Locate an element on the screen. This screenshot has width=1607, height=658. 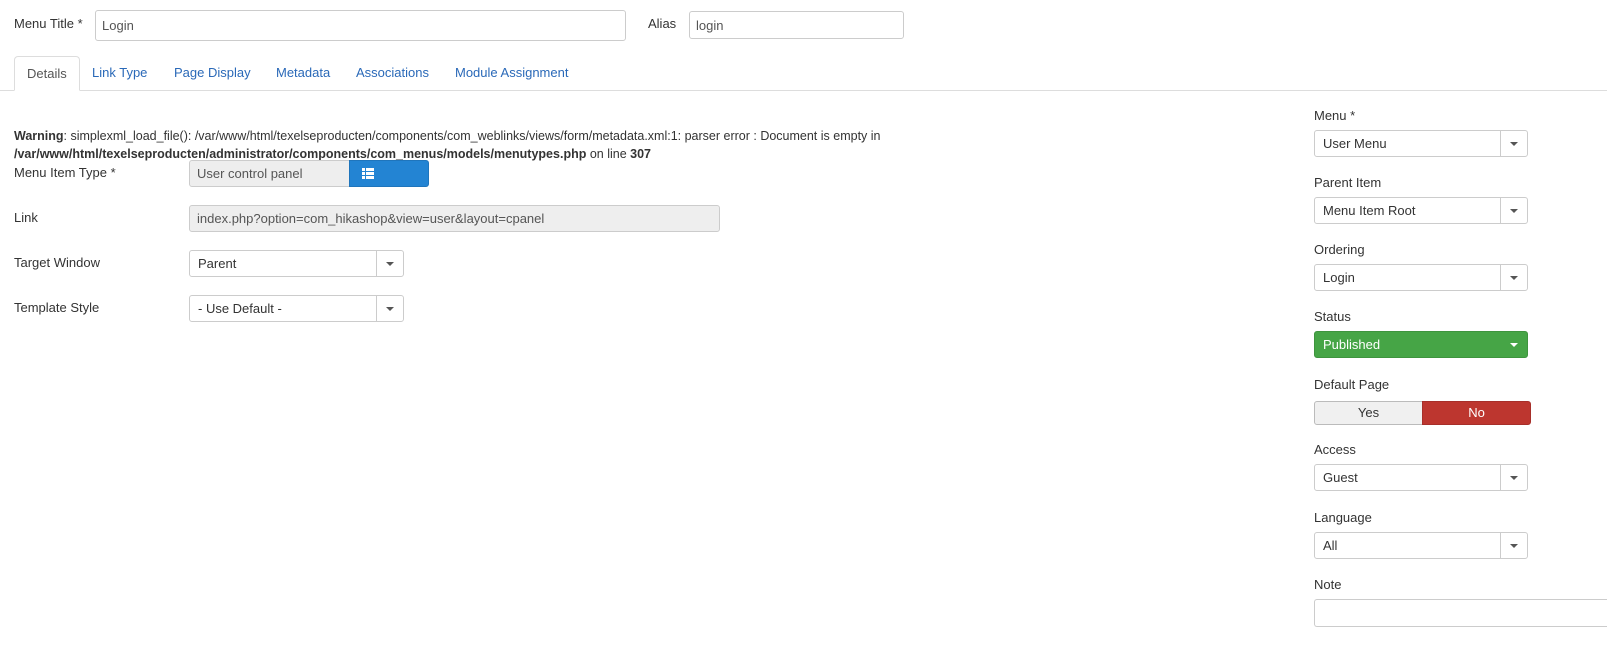
note-label: Note is located at coordinates (1328, 584).